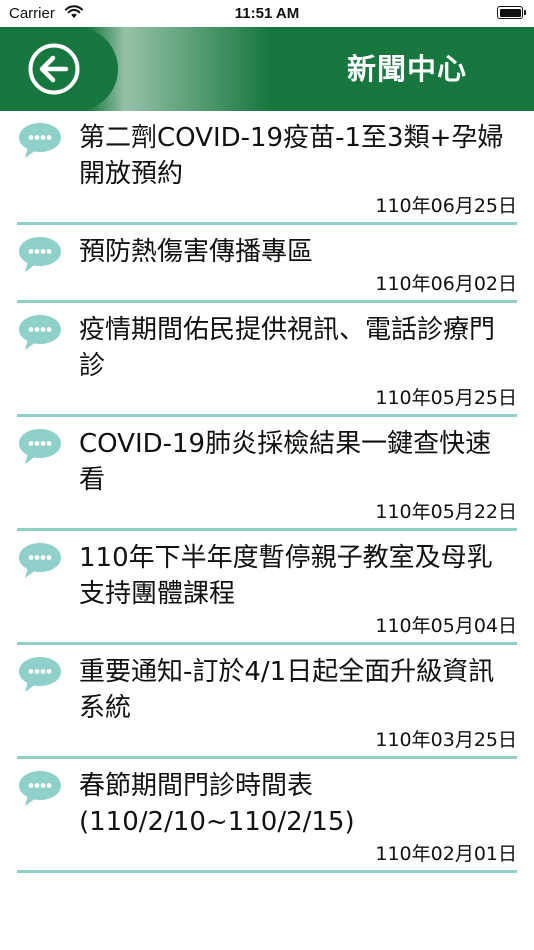 This screenshot has width=534, height=950. What do you see at coordinates (287, 690) in the screenshot?
I see `news-title: 重要通知-訂於4/1日起全面升級資訊系統` at bounding box center [287, 690].